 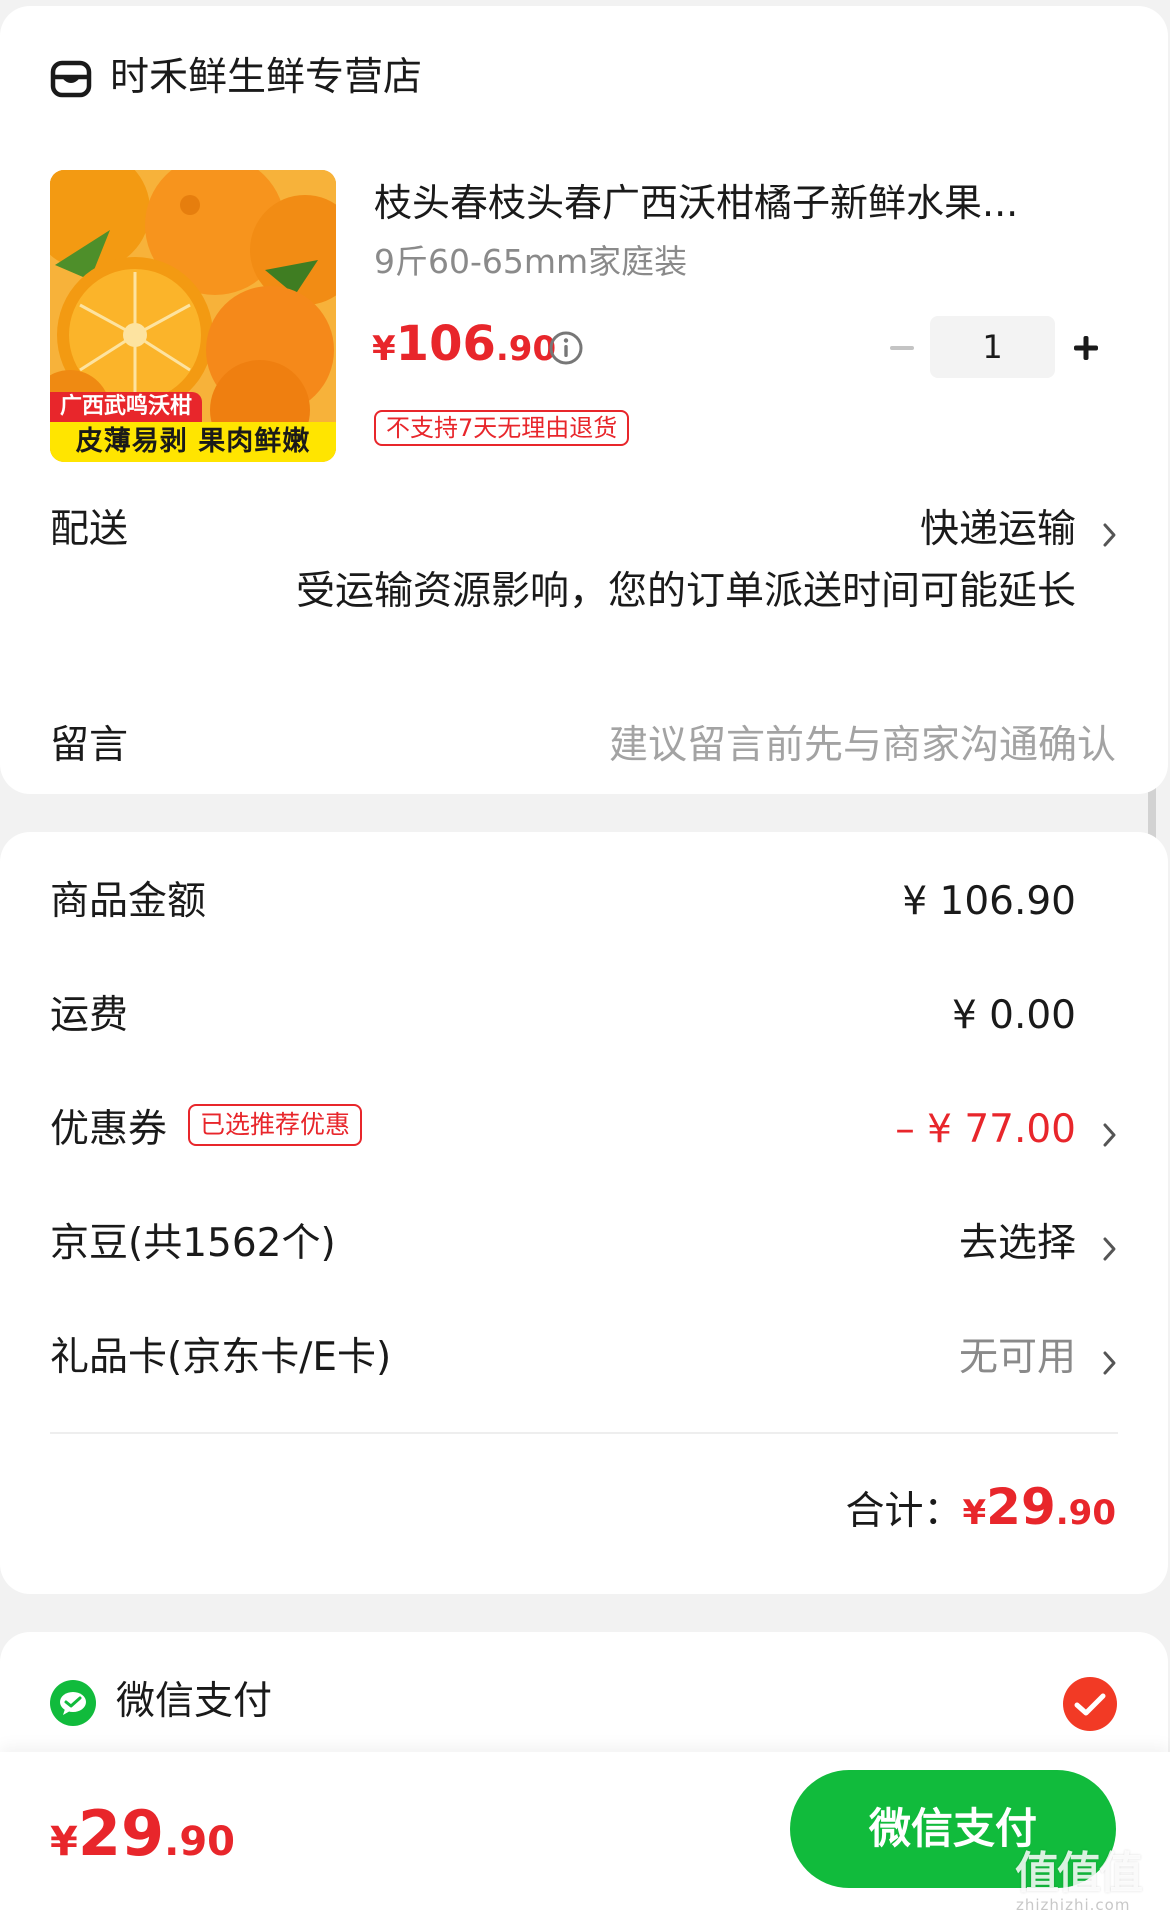 What do you see at coordinates (1090, 1704) in the screenshot?
I see `checkmark-selected-icon` at bounding box center [1090, 1704].